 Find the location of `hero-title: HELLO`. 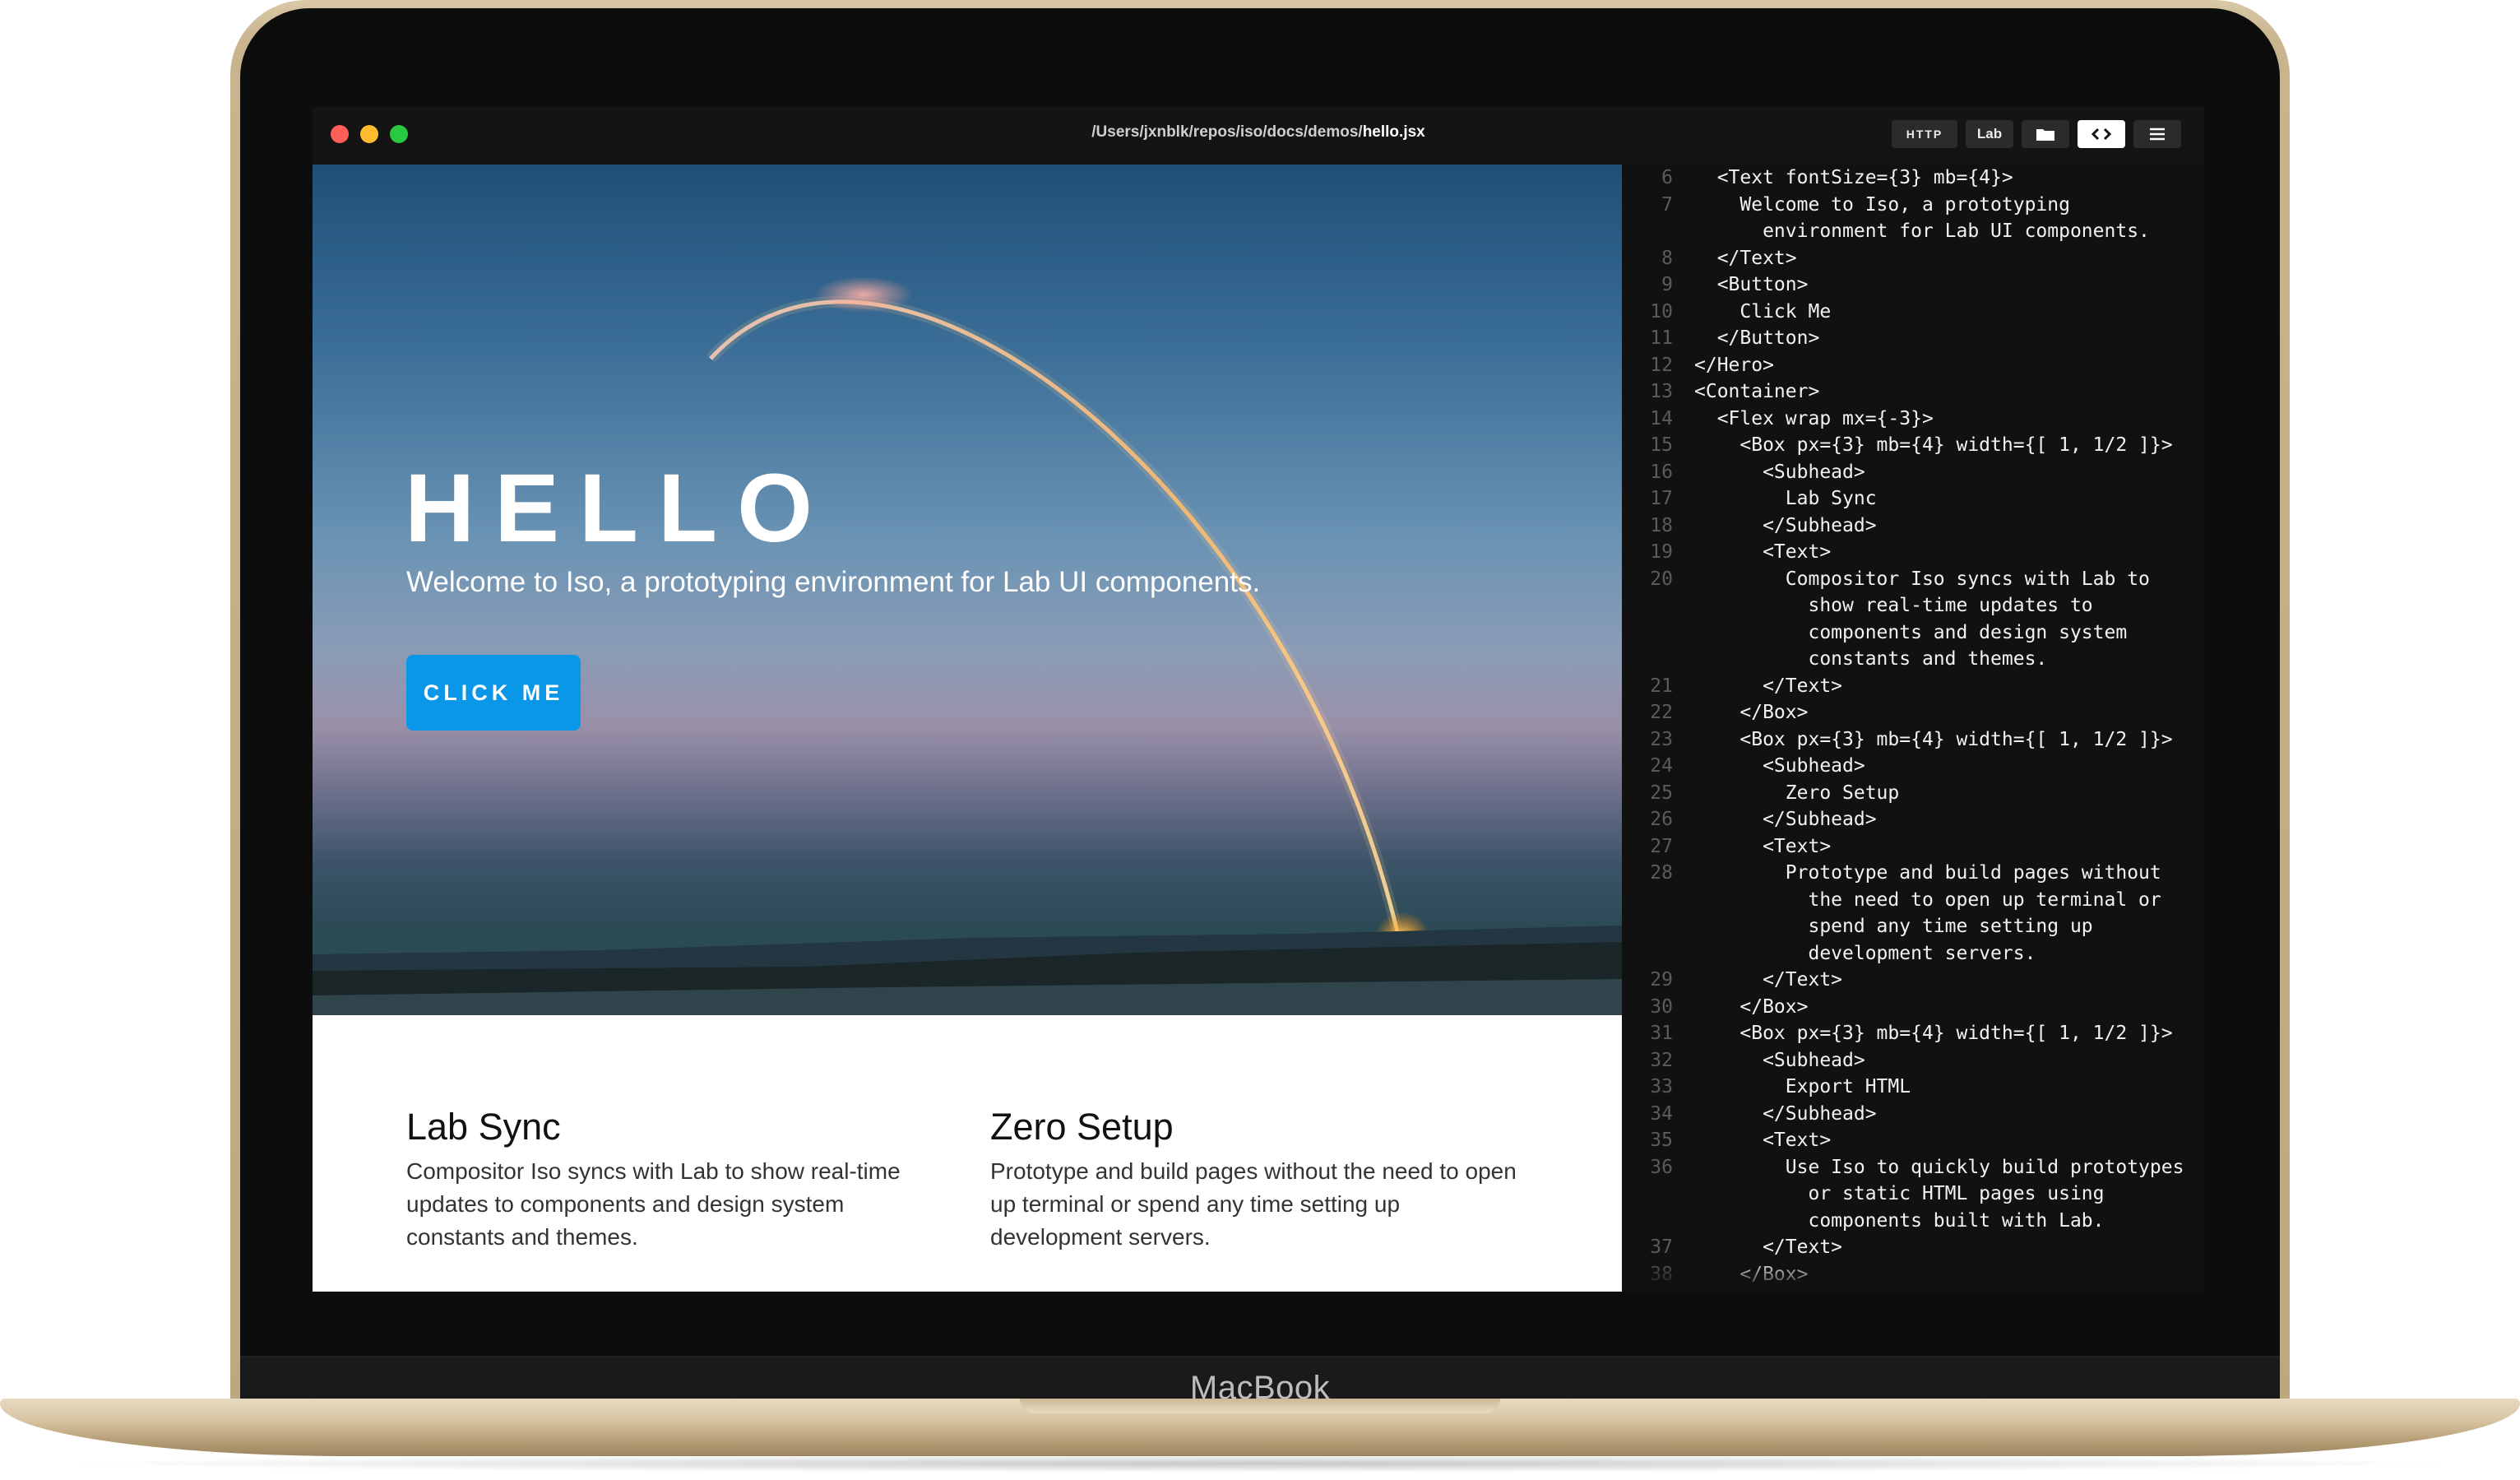

hero-title: HELLO is located at coordinates (618, 508).